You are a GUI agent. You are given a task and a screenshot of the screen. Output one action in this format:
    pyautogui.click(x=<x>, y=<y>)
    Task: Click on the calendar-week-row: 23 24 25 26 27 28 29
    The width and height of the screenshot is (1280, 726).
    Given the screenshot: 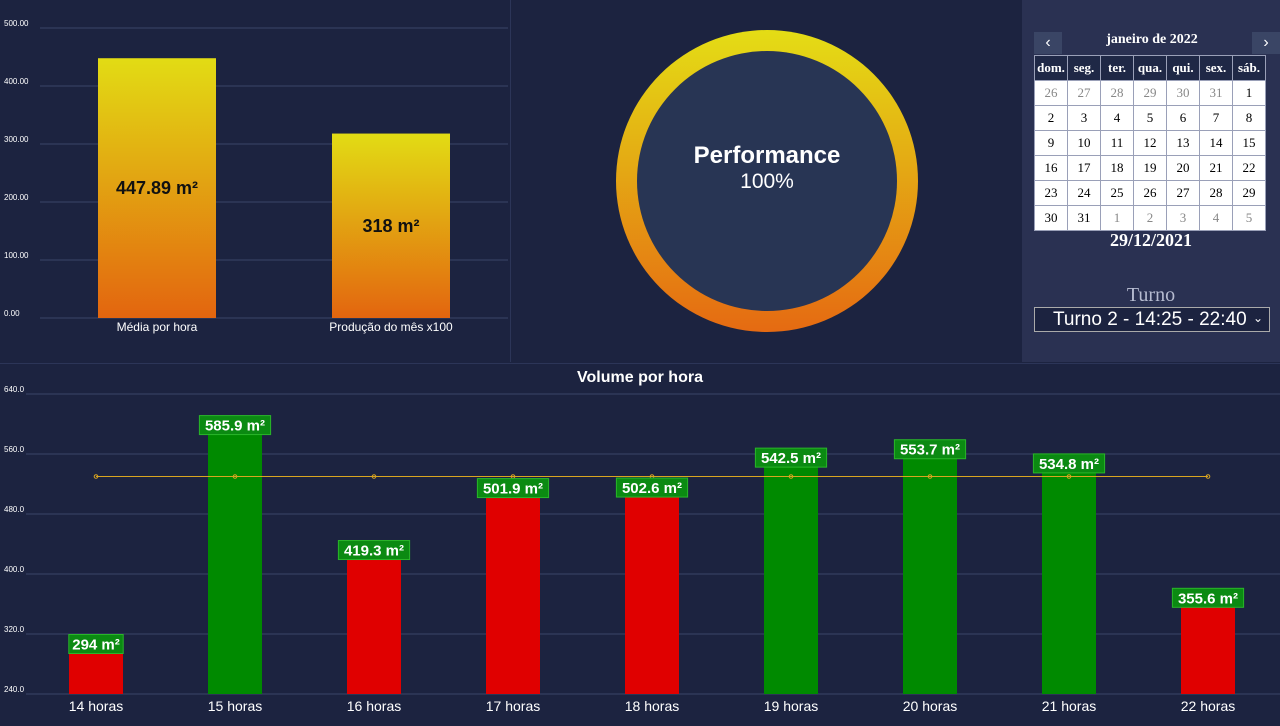 What is the action you would take?
    pyautogui.click(x=1150, y=193)
    